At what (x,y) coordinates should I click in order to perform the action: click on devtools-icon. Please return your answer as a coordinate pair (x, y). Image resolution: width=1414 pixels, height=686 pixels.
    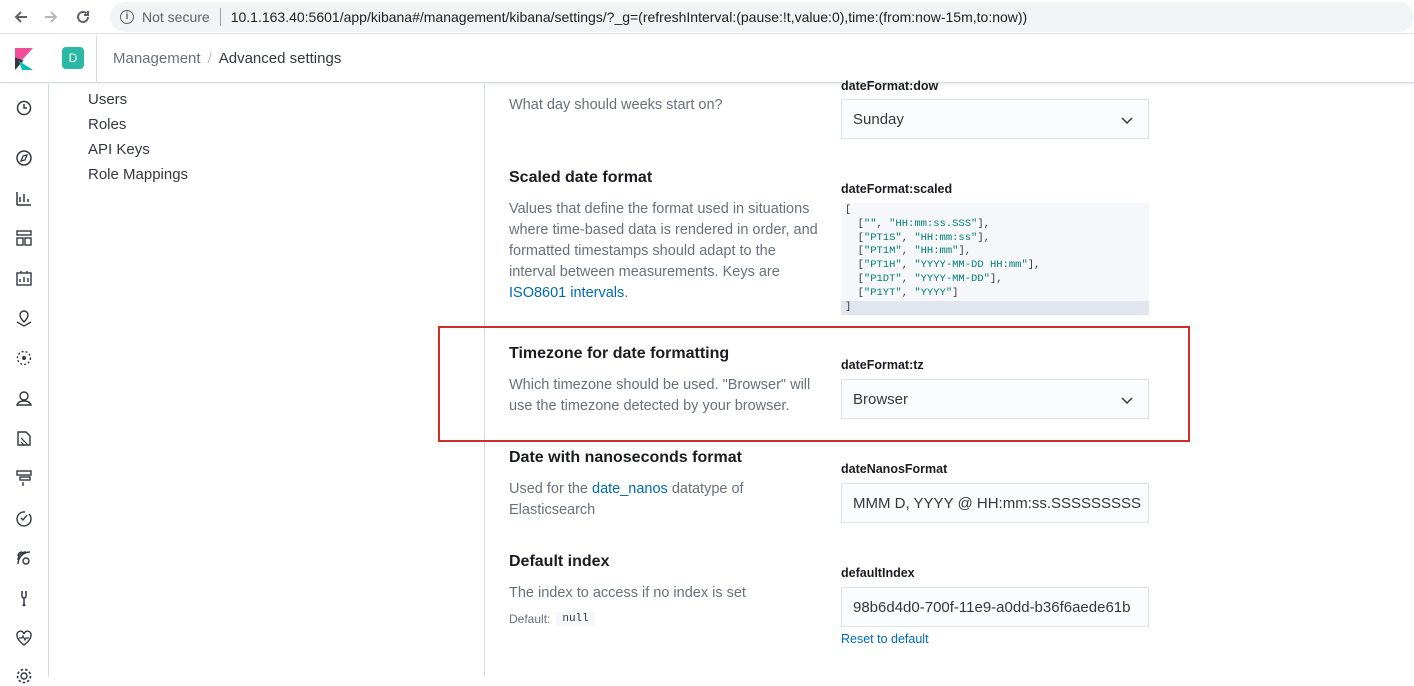
    Looking at the image, I should click on (24, 598).